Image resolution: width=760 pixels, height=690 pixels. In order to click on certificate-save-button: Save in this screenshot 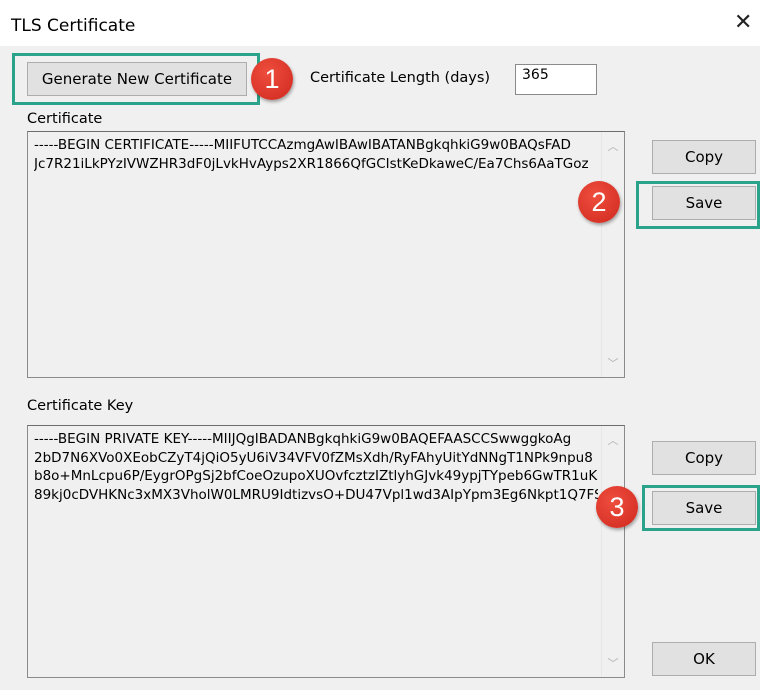, I will do `click(704, 203)`.